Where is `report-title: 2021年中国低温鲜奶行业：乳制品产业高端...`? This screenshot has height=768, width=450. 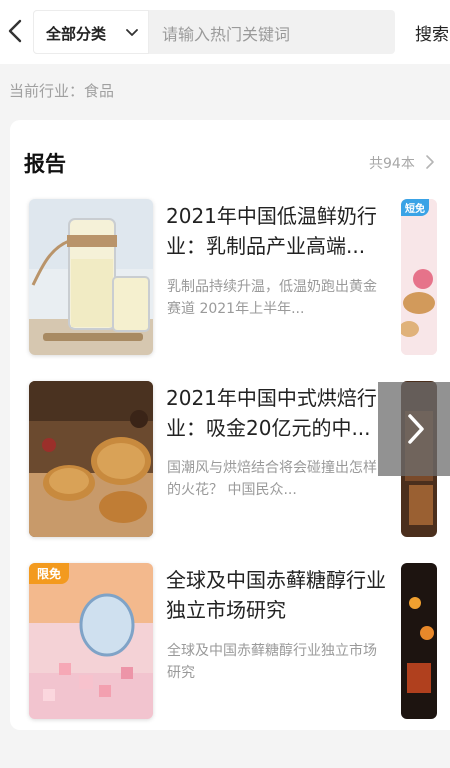
report-title: 2021年中国低温鲜奶行业：乳制品产业高端... is located at coordinates (276, 231).